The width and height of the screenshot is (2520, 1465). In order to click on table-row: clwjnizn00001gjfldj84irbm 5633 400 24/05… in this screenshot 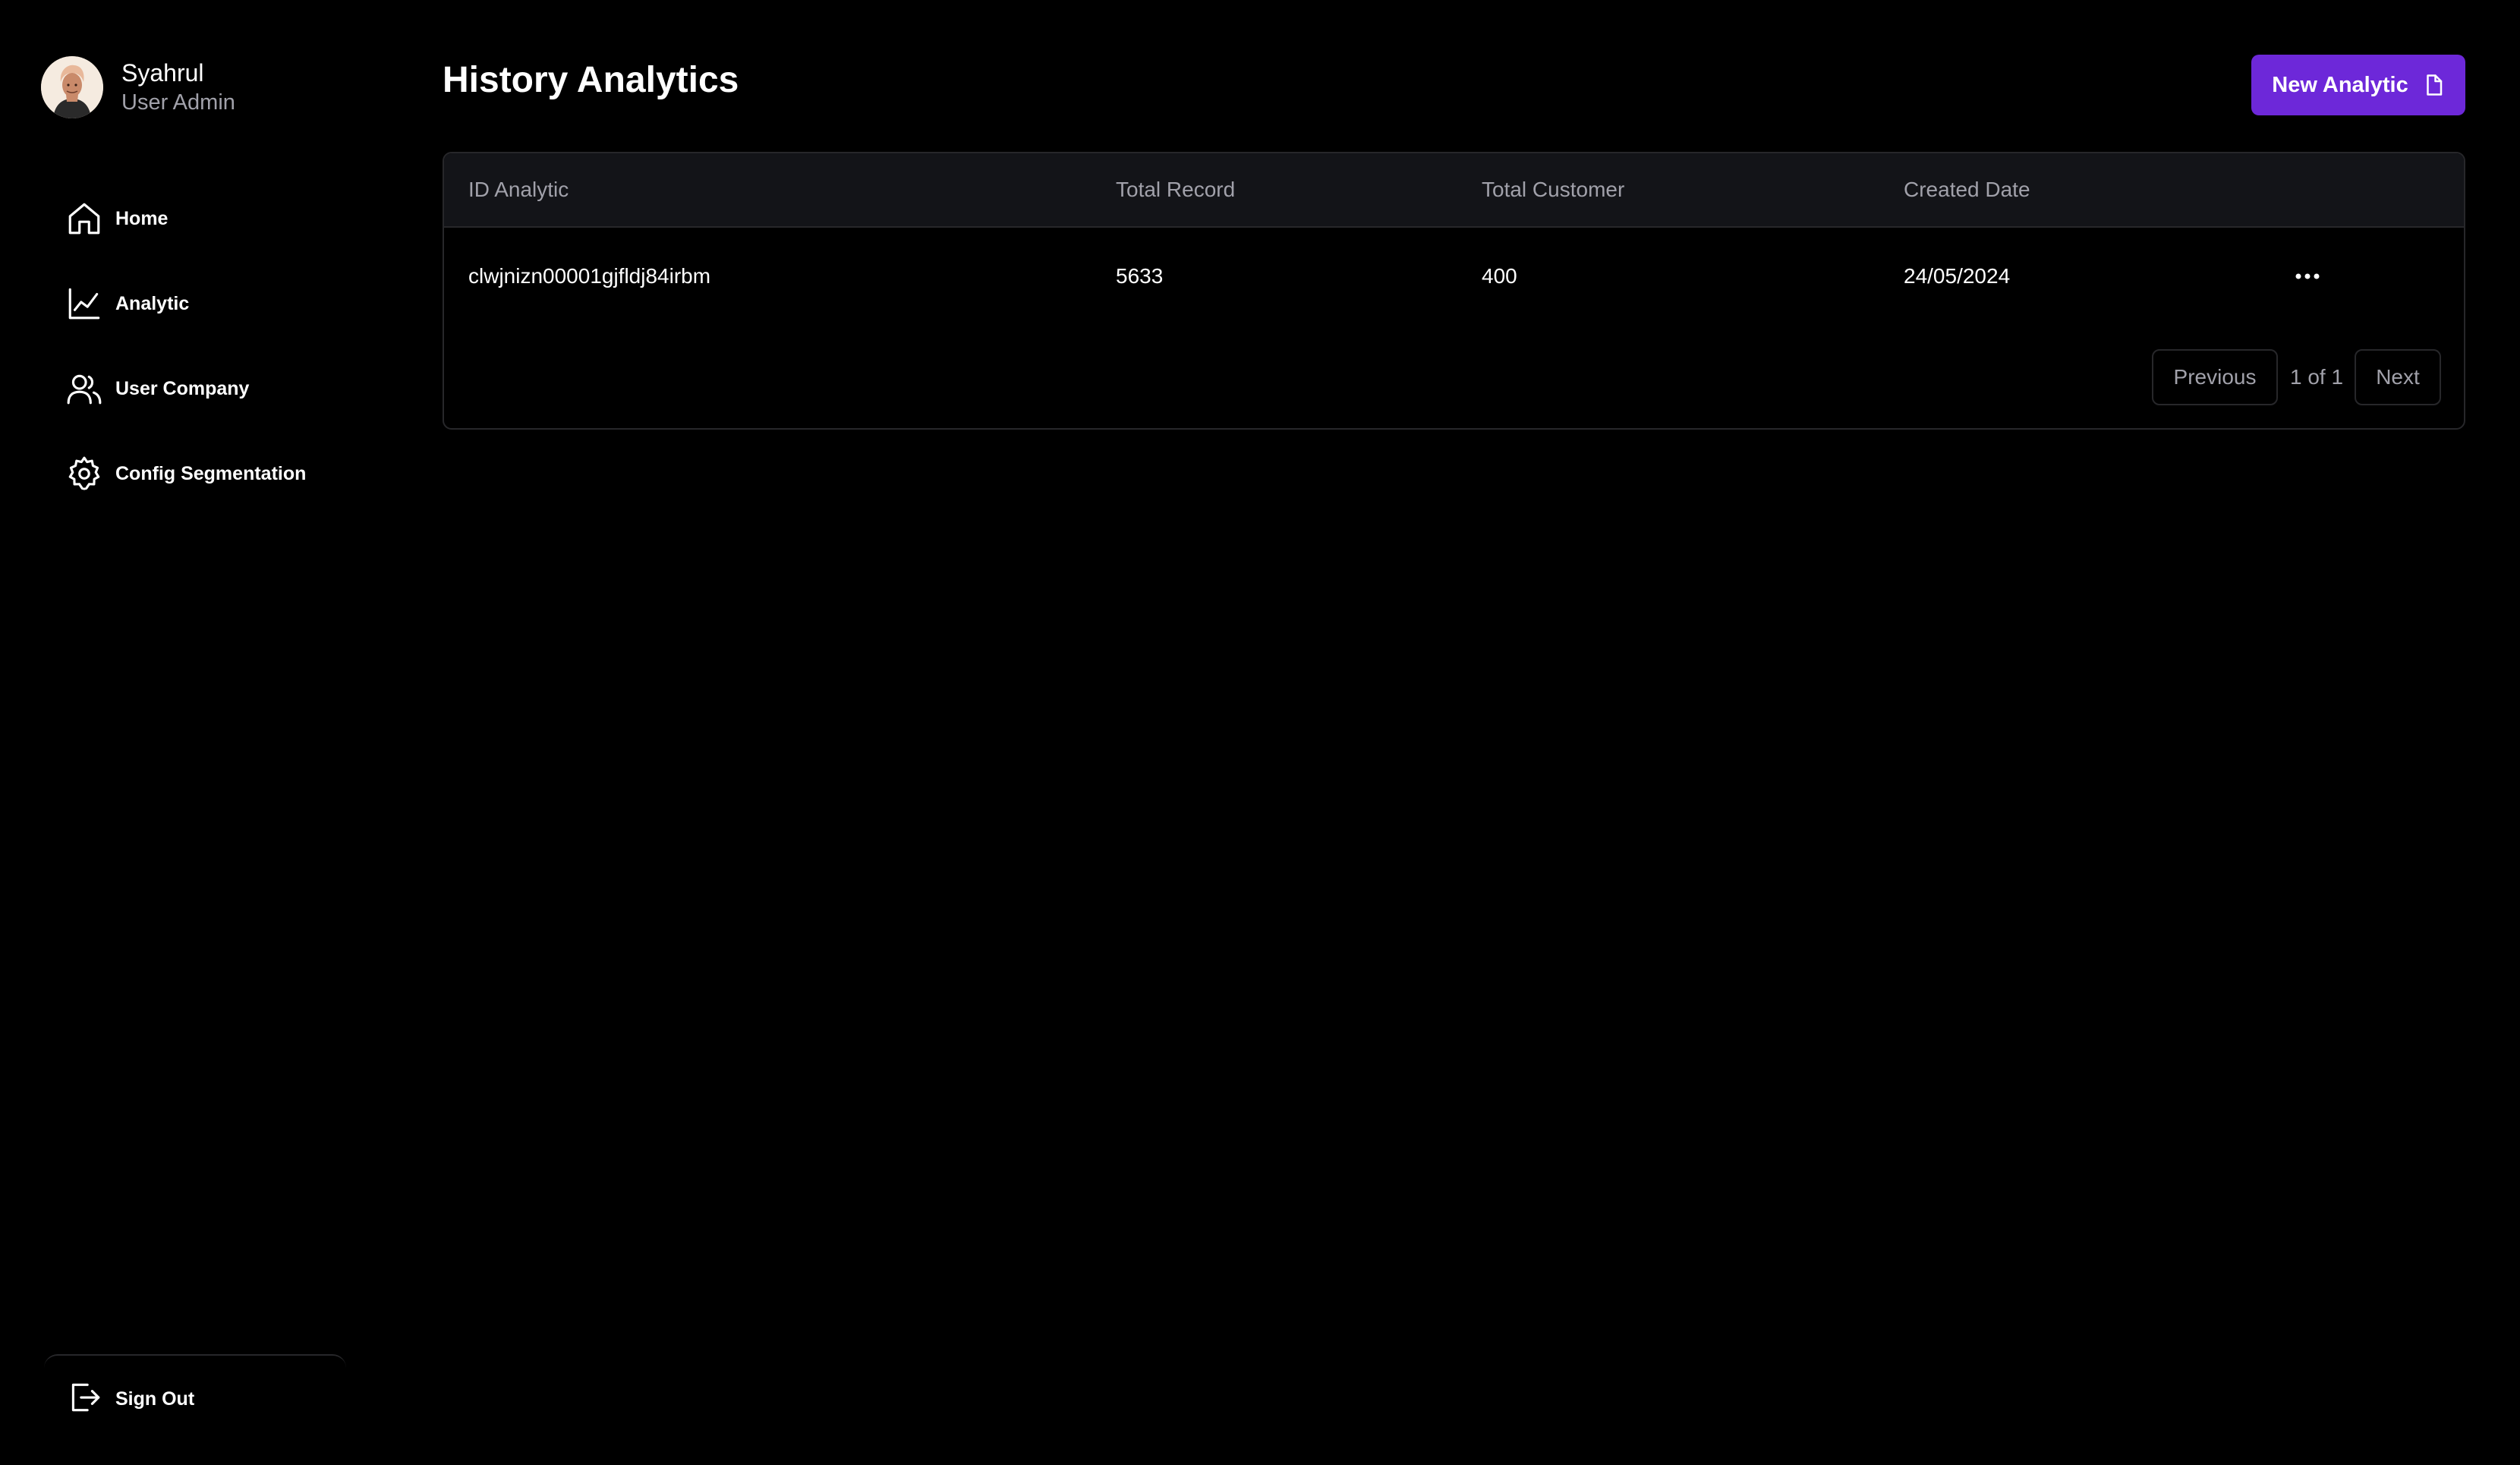, I will do `click(1454, 277)`.